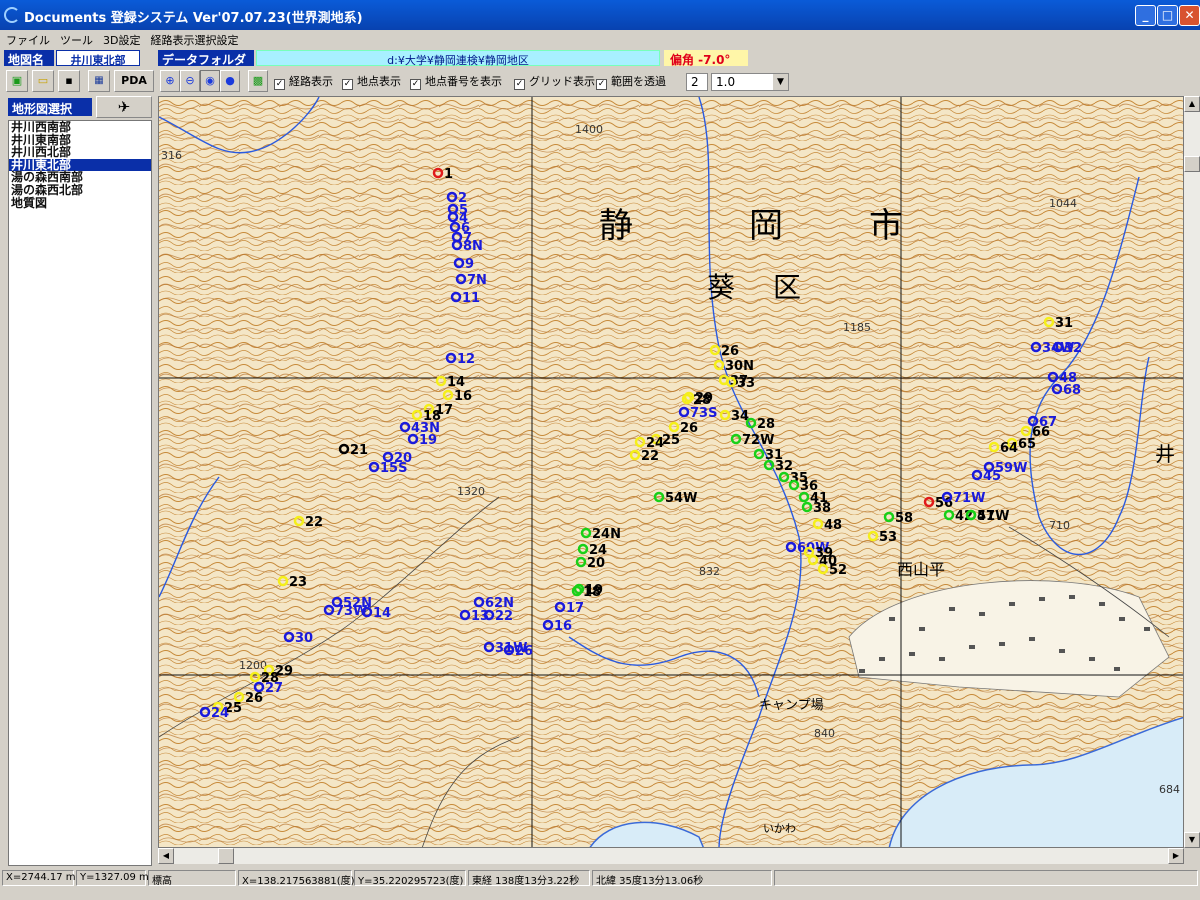 The width and height of the screenshot is (1200, 900). Describe the element at coordinates (458, 58) in the screenshot. I see `data-folder-path: d:¥大学¥静岡連検¥静岡地区` at that location.